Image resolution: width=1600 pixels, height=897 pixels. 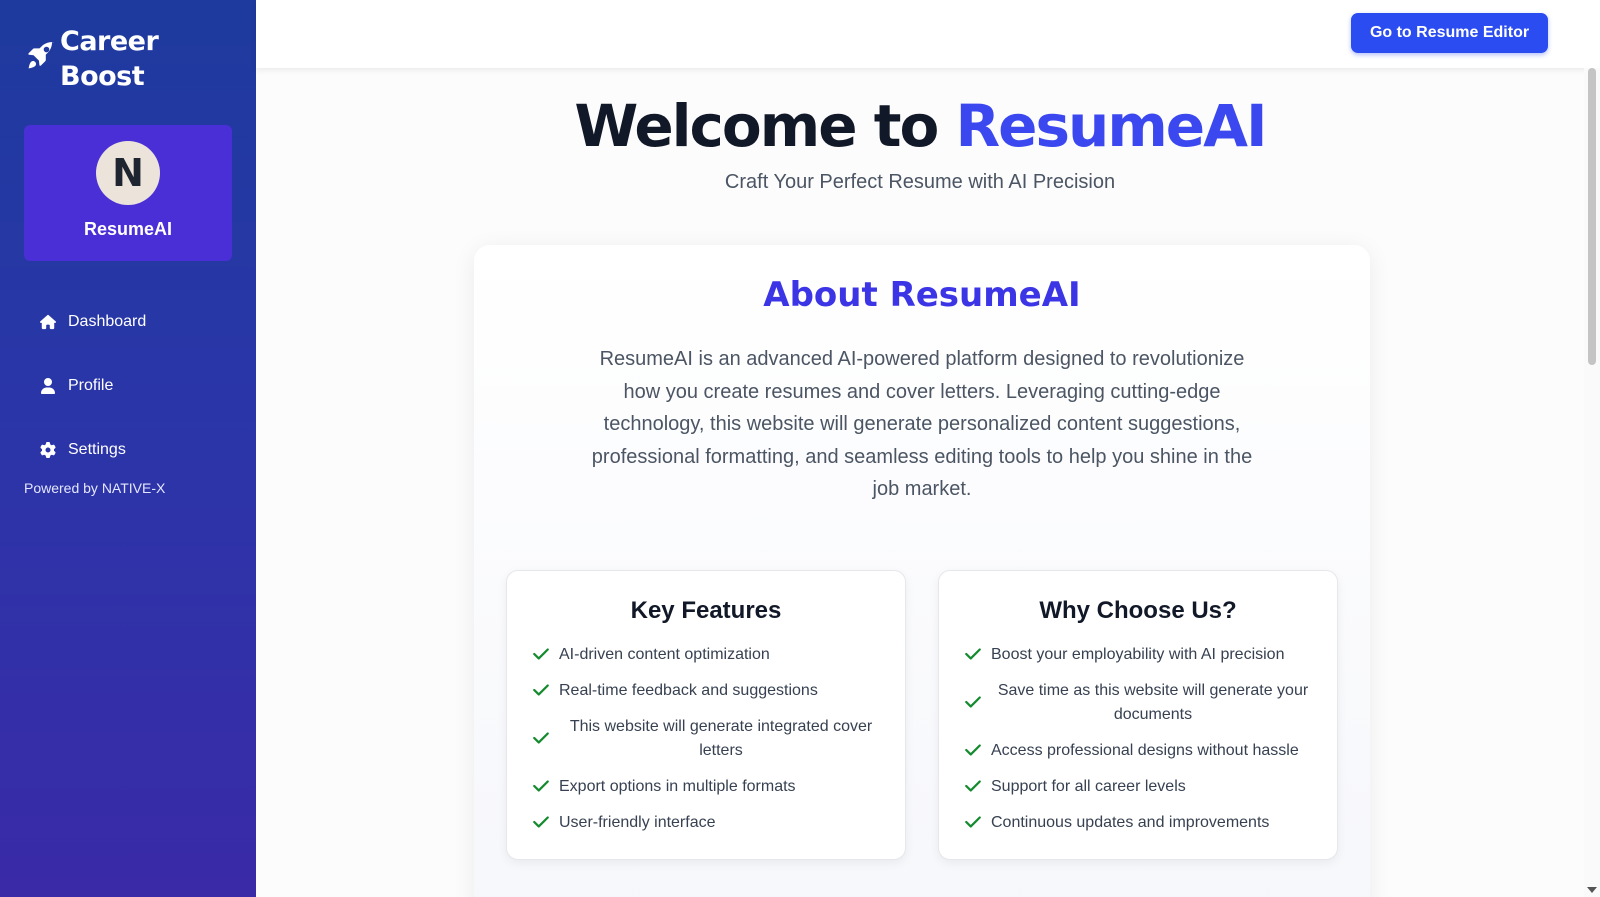 I want to click on profile-card: N ResumeAI, so click(x=128, y=193).